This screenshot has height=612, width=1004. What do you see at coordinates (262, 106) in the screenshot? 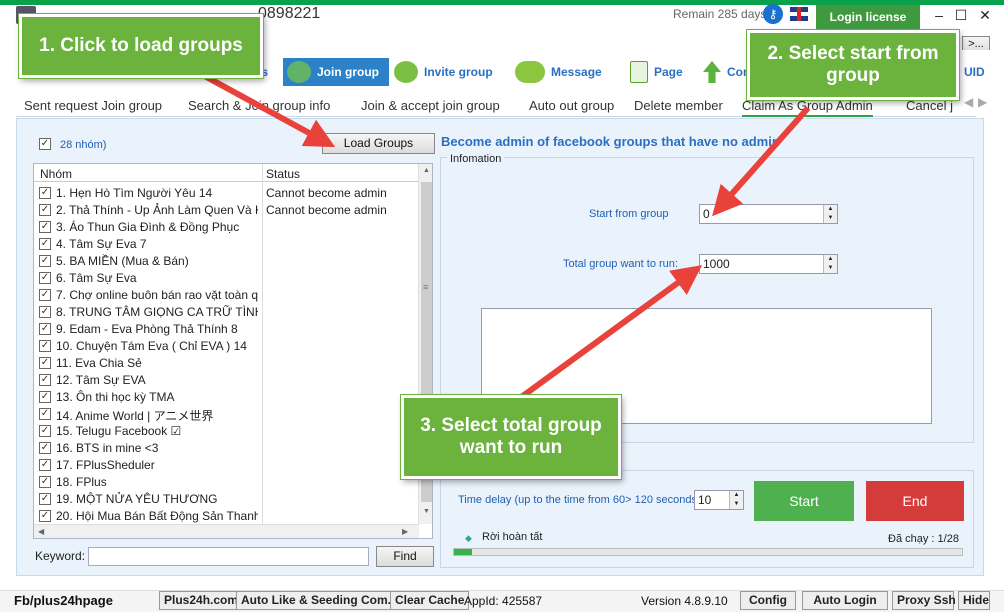
I see `arrow-to-load-groups` at bounding box center [262, 106].